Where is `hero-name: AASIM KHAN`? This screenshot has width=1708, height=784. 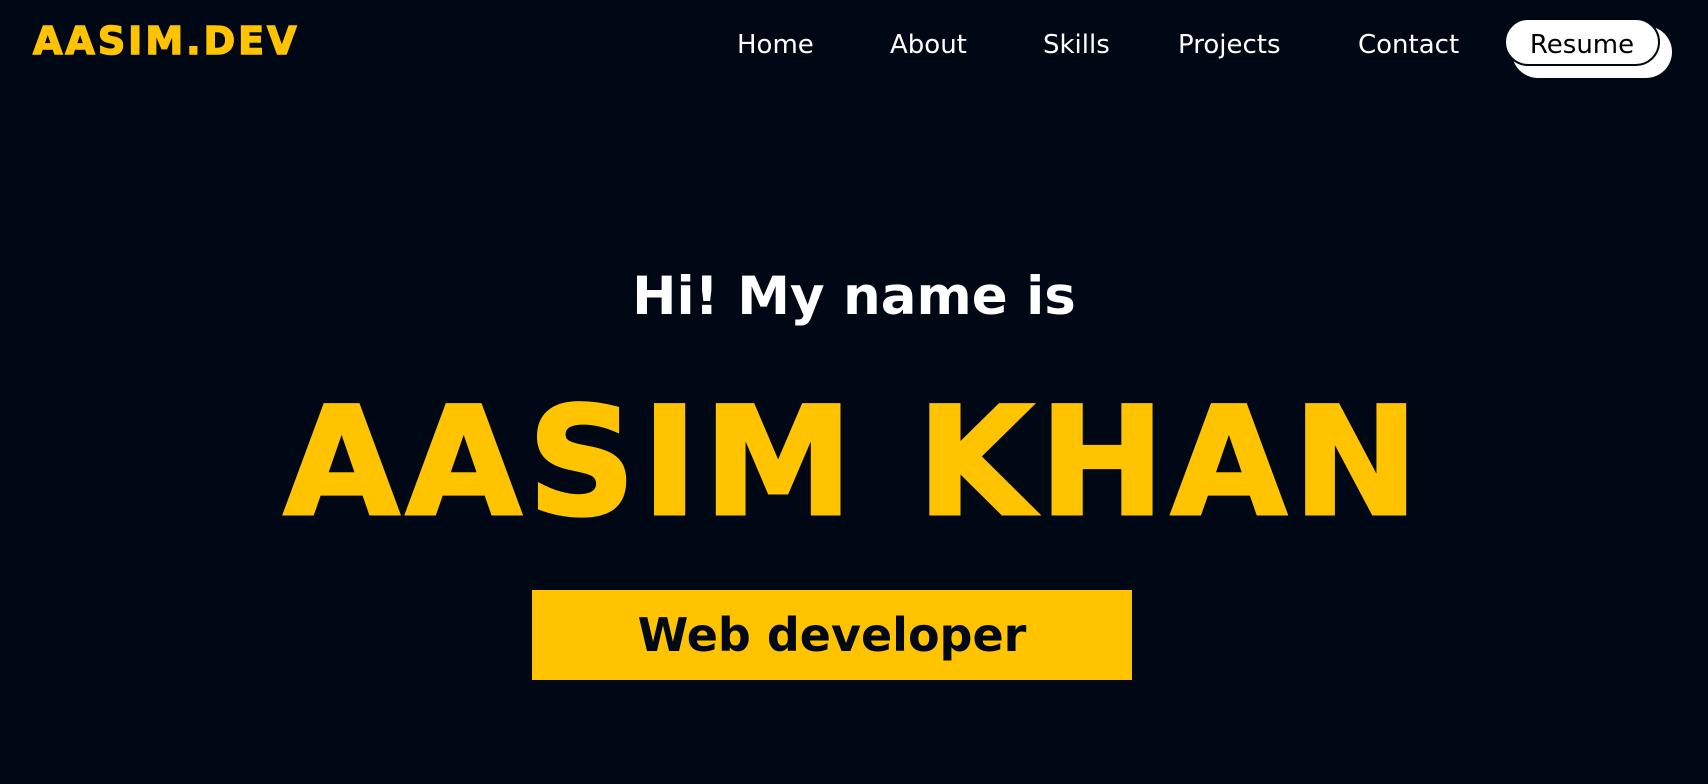
hero-name: AASIM KHAN is located at coordinates (853, 463).